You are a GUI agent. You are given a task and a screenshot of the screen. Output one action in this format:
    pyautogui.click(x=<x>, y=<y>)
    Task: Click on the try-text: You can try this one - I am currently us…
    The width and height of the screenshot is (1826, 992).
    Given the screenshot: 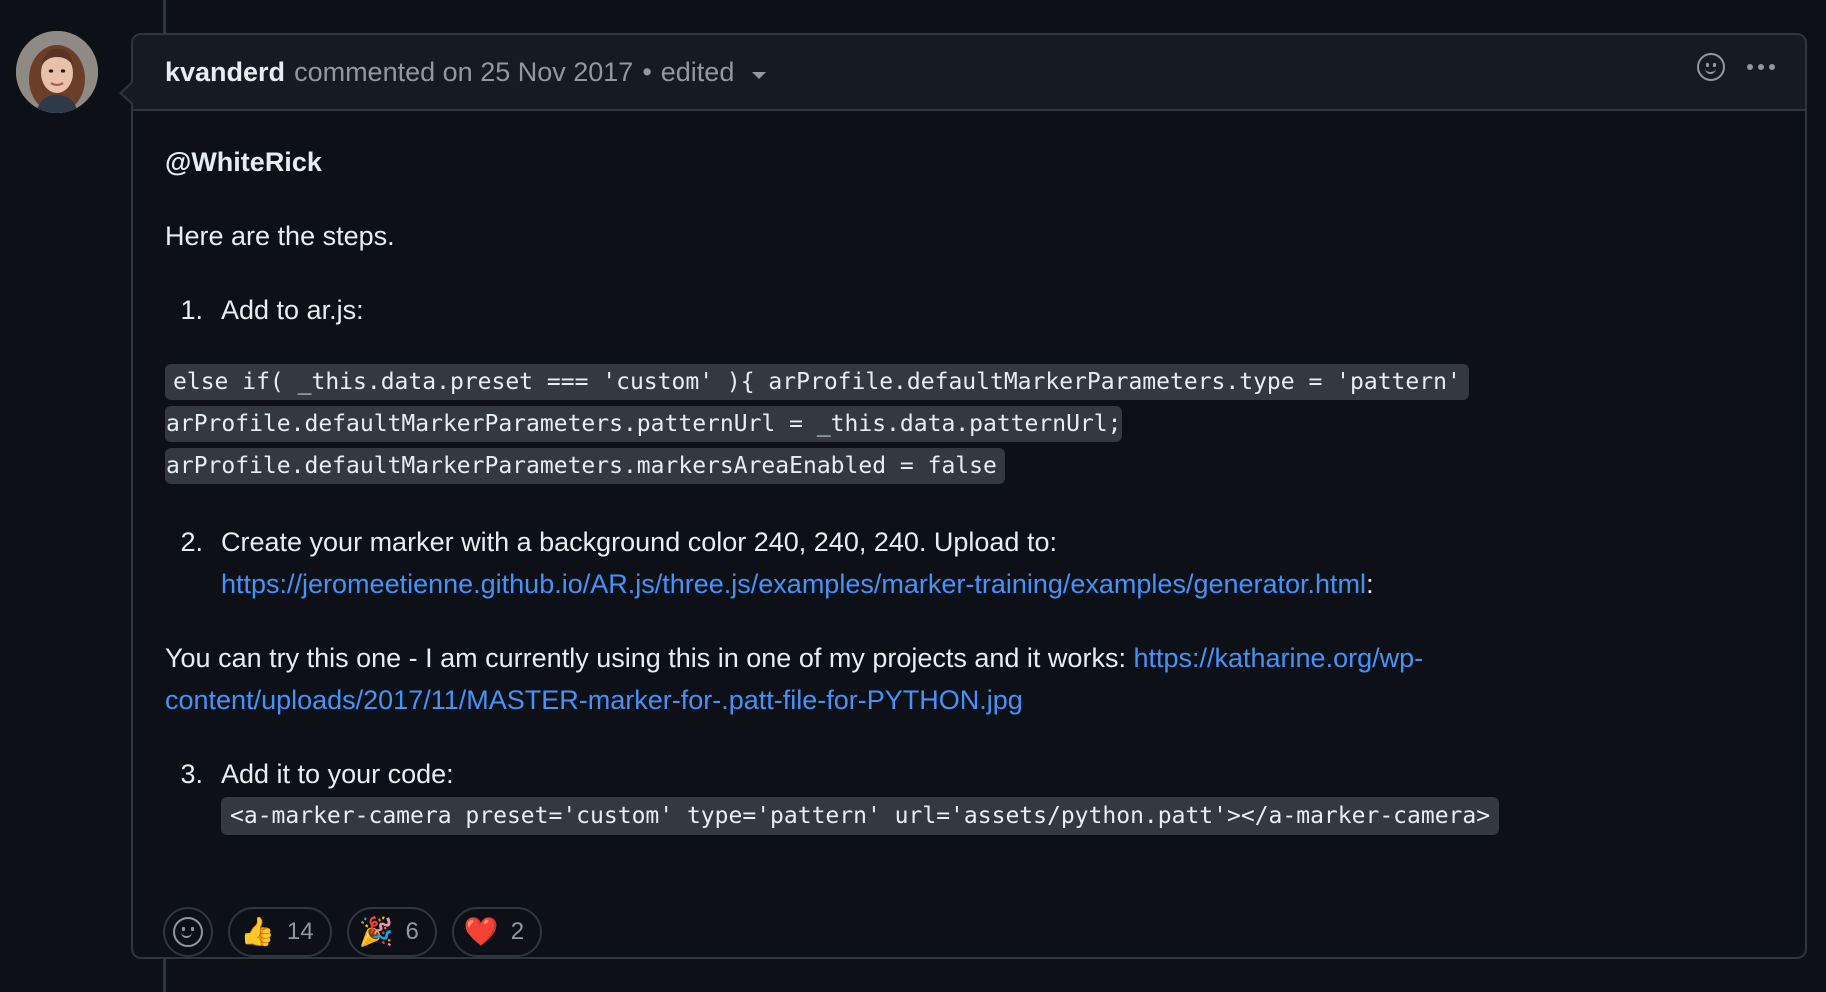 What is the action you would take?
    pyautogui.click(x=649, y=658)
    